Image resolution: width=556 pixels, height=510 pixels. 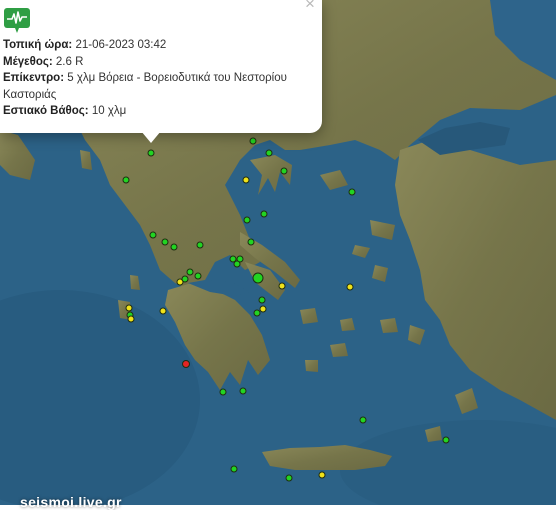 I want to click on magnitude-value: 2.6 R, so click(x=69, y=61).